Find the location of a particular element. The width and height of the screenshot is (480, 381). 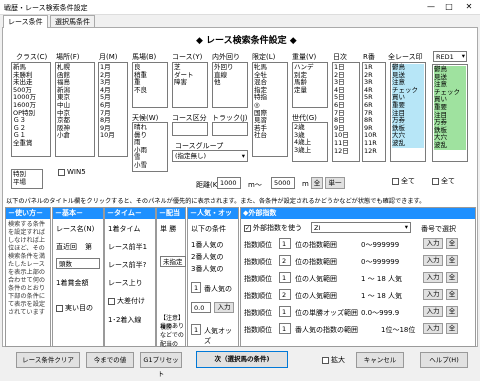

tab-race-conditions: レース条件 is located at coordinates (25, 21).